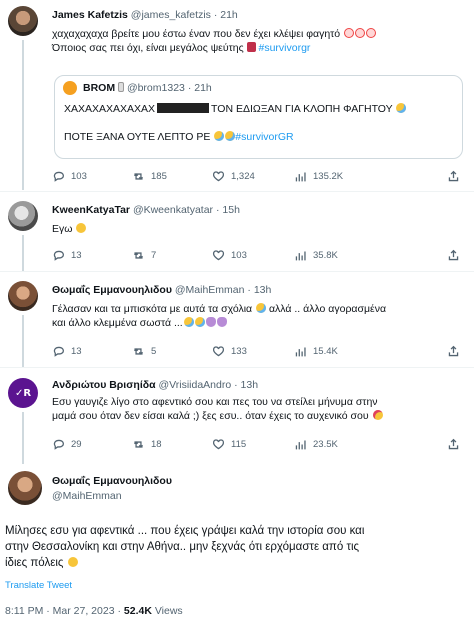 Image resolution: width=474 pixels, height=627 pixels. I want to click on reply-count: 103, so click(79, 176).